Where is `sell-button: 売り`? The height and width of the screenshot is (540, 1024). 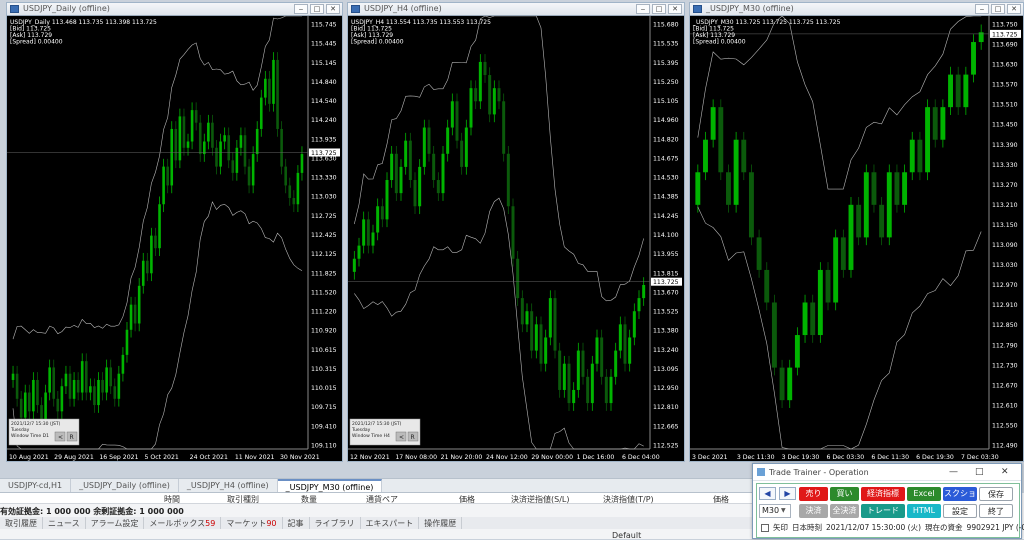 sell-button: 売り is located at coordinates (813, 494).